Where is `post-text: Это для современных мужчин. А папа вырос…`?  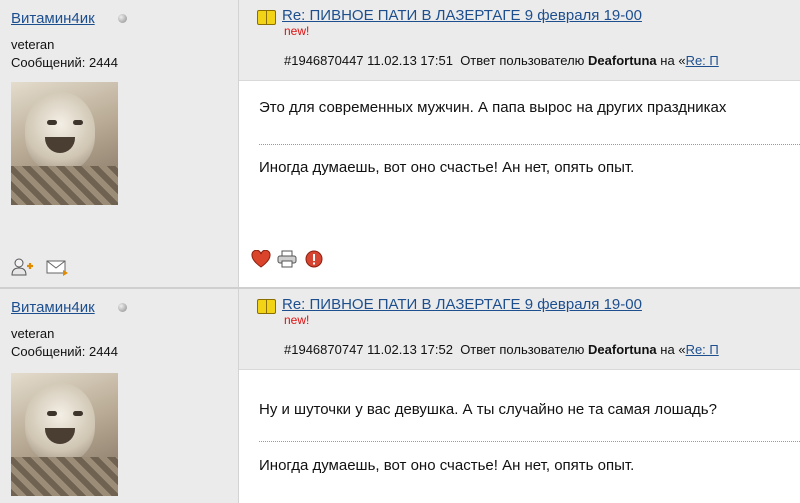
post-text: Это для современных мужчин. А папа вырос… is located at coordinates (493, 107).